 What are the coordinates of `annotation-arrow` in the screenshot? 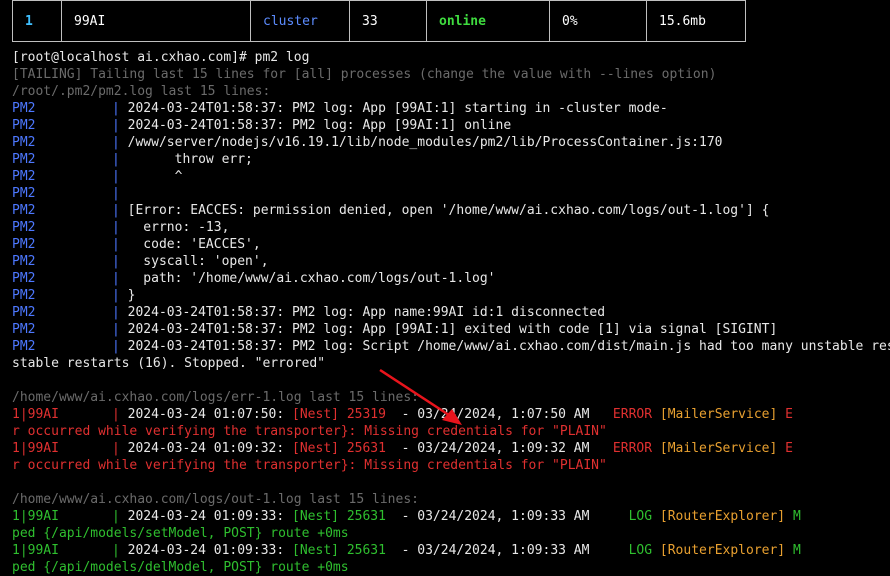 It's located at (420, 396).